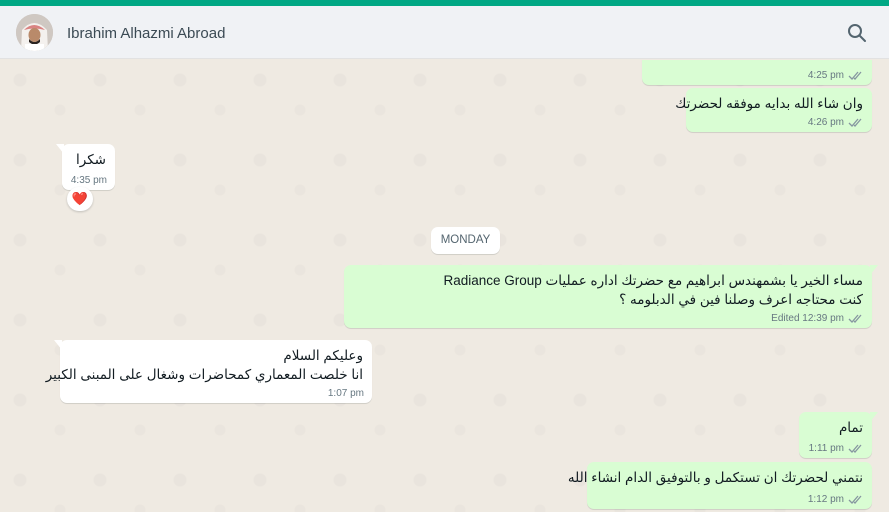 The height and width of the screenshot is (512, 889). I want to click on message-meta: 1:07 pm, so click(346, 393).